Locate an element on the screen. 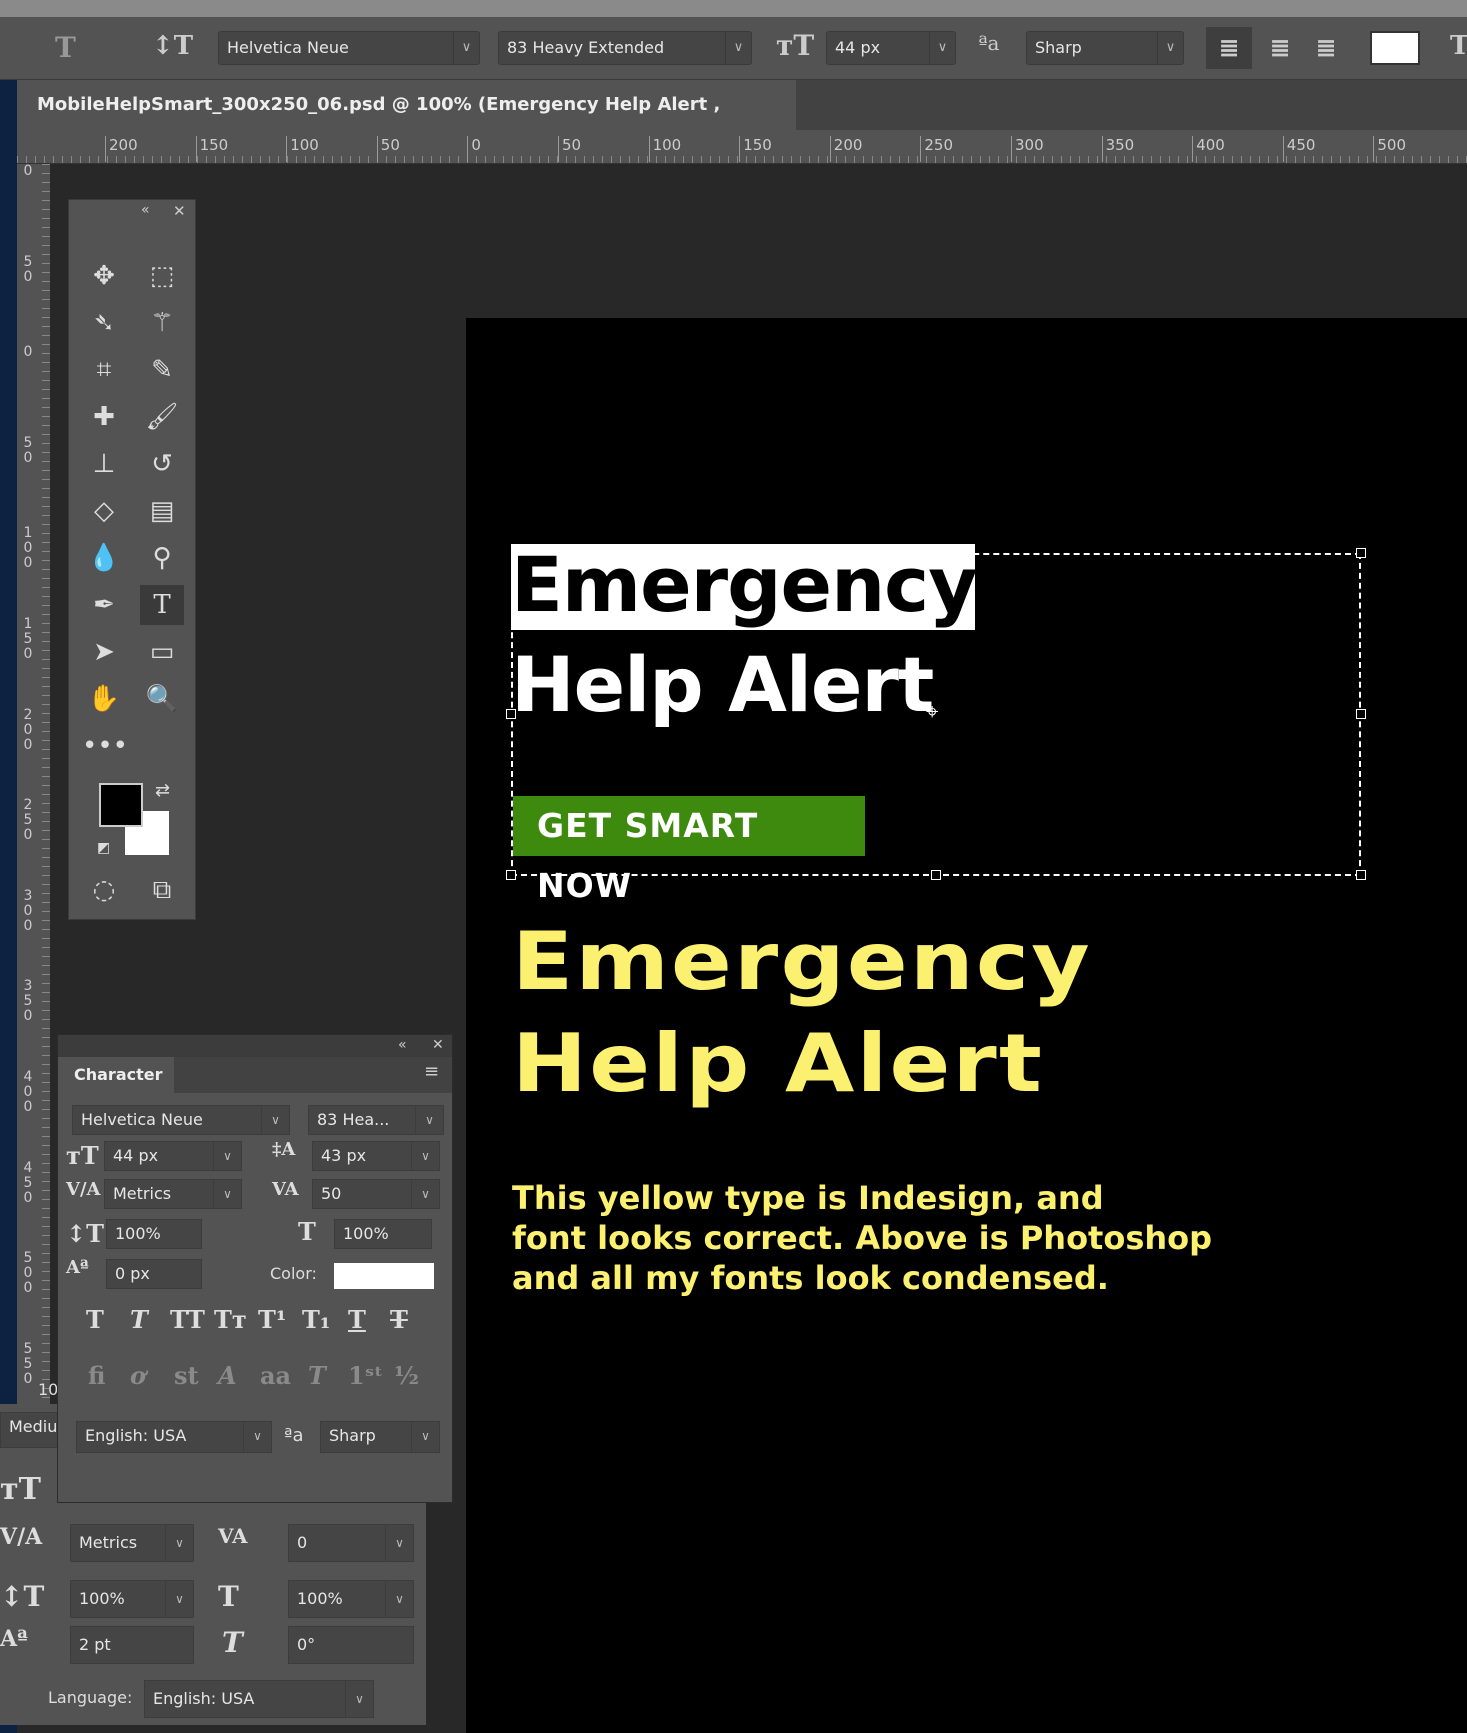 This screenshot has width=1467, height=1733. hand-tool-icon: ✋ is located at coordinates (104, 699).